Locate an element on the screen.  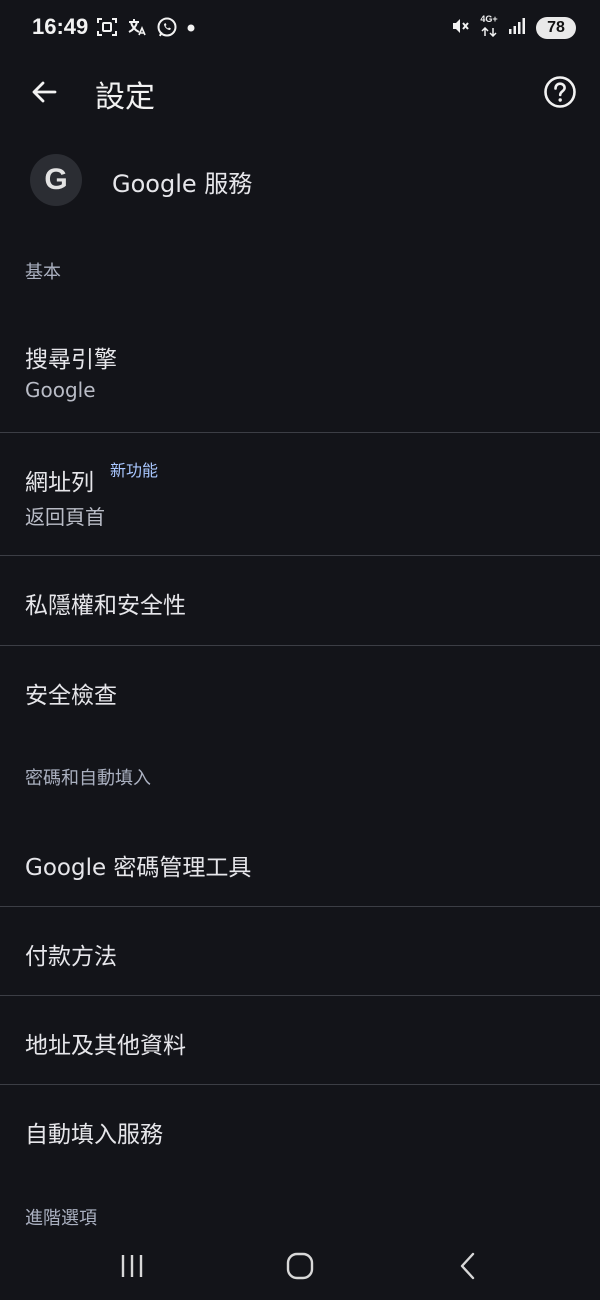
safety-check-row: 安全檢查 is located at coordinates (300, 690).